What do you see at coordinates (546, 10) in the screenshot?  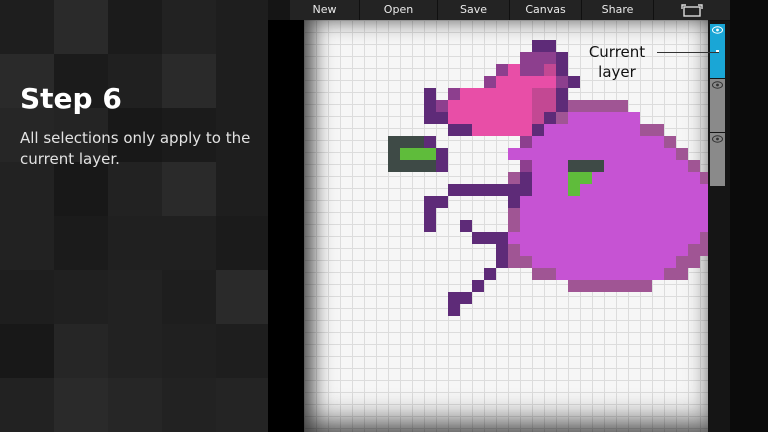 I see `canvas-button: Canvas` at bounding box center [546, 10].